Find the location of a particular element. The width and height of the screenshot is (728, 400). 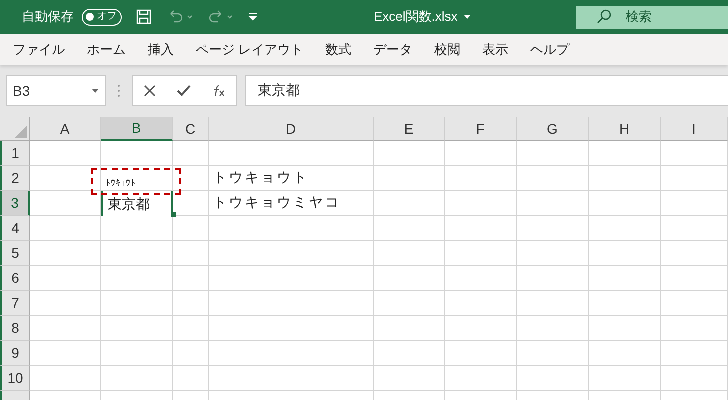

ribbon-tab: 校閲 is located at coordinates (448, 49).